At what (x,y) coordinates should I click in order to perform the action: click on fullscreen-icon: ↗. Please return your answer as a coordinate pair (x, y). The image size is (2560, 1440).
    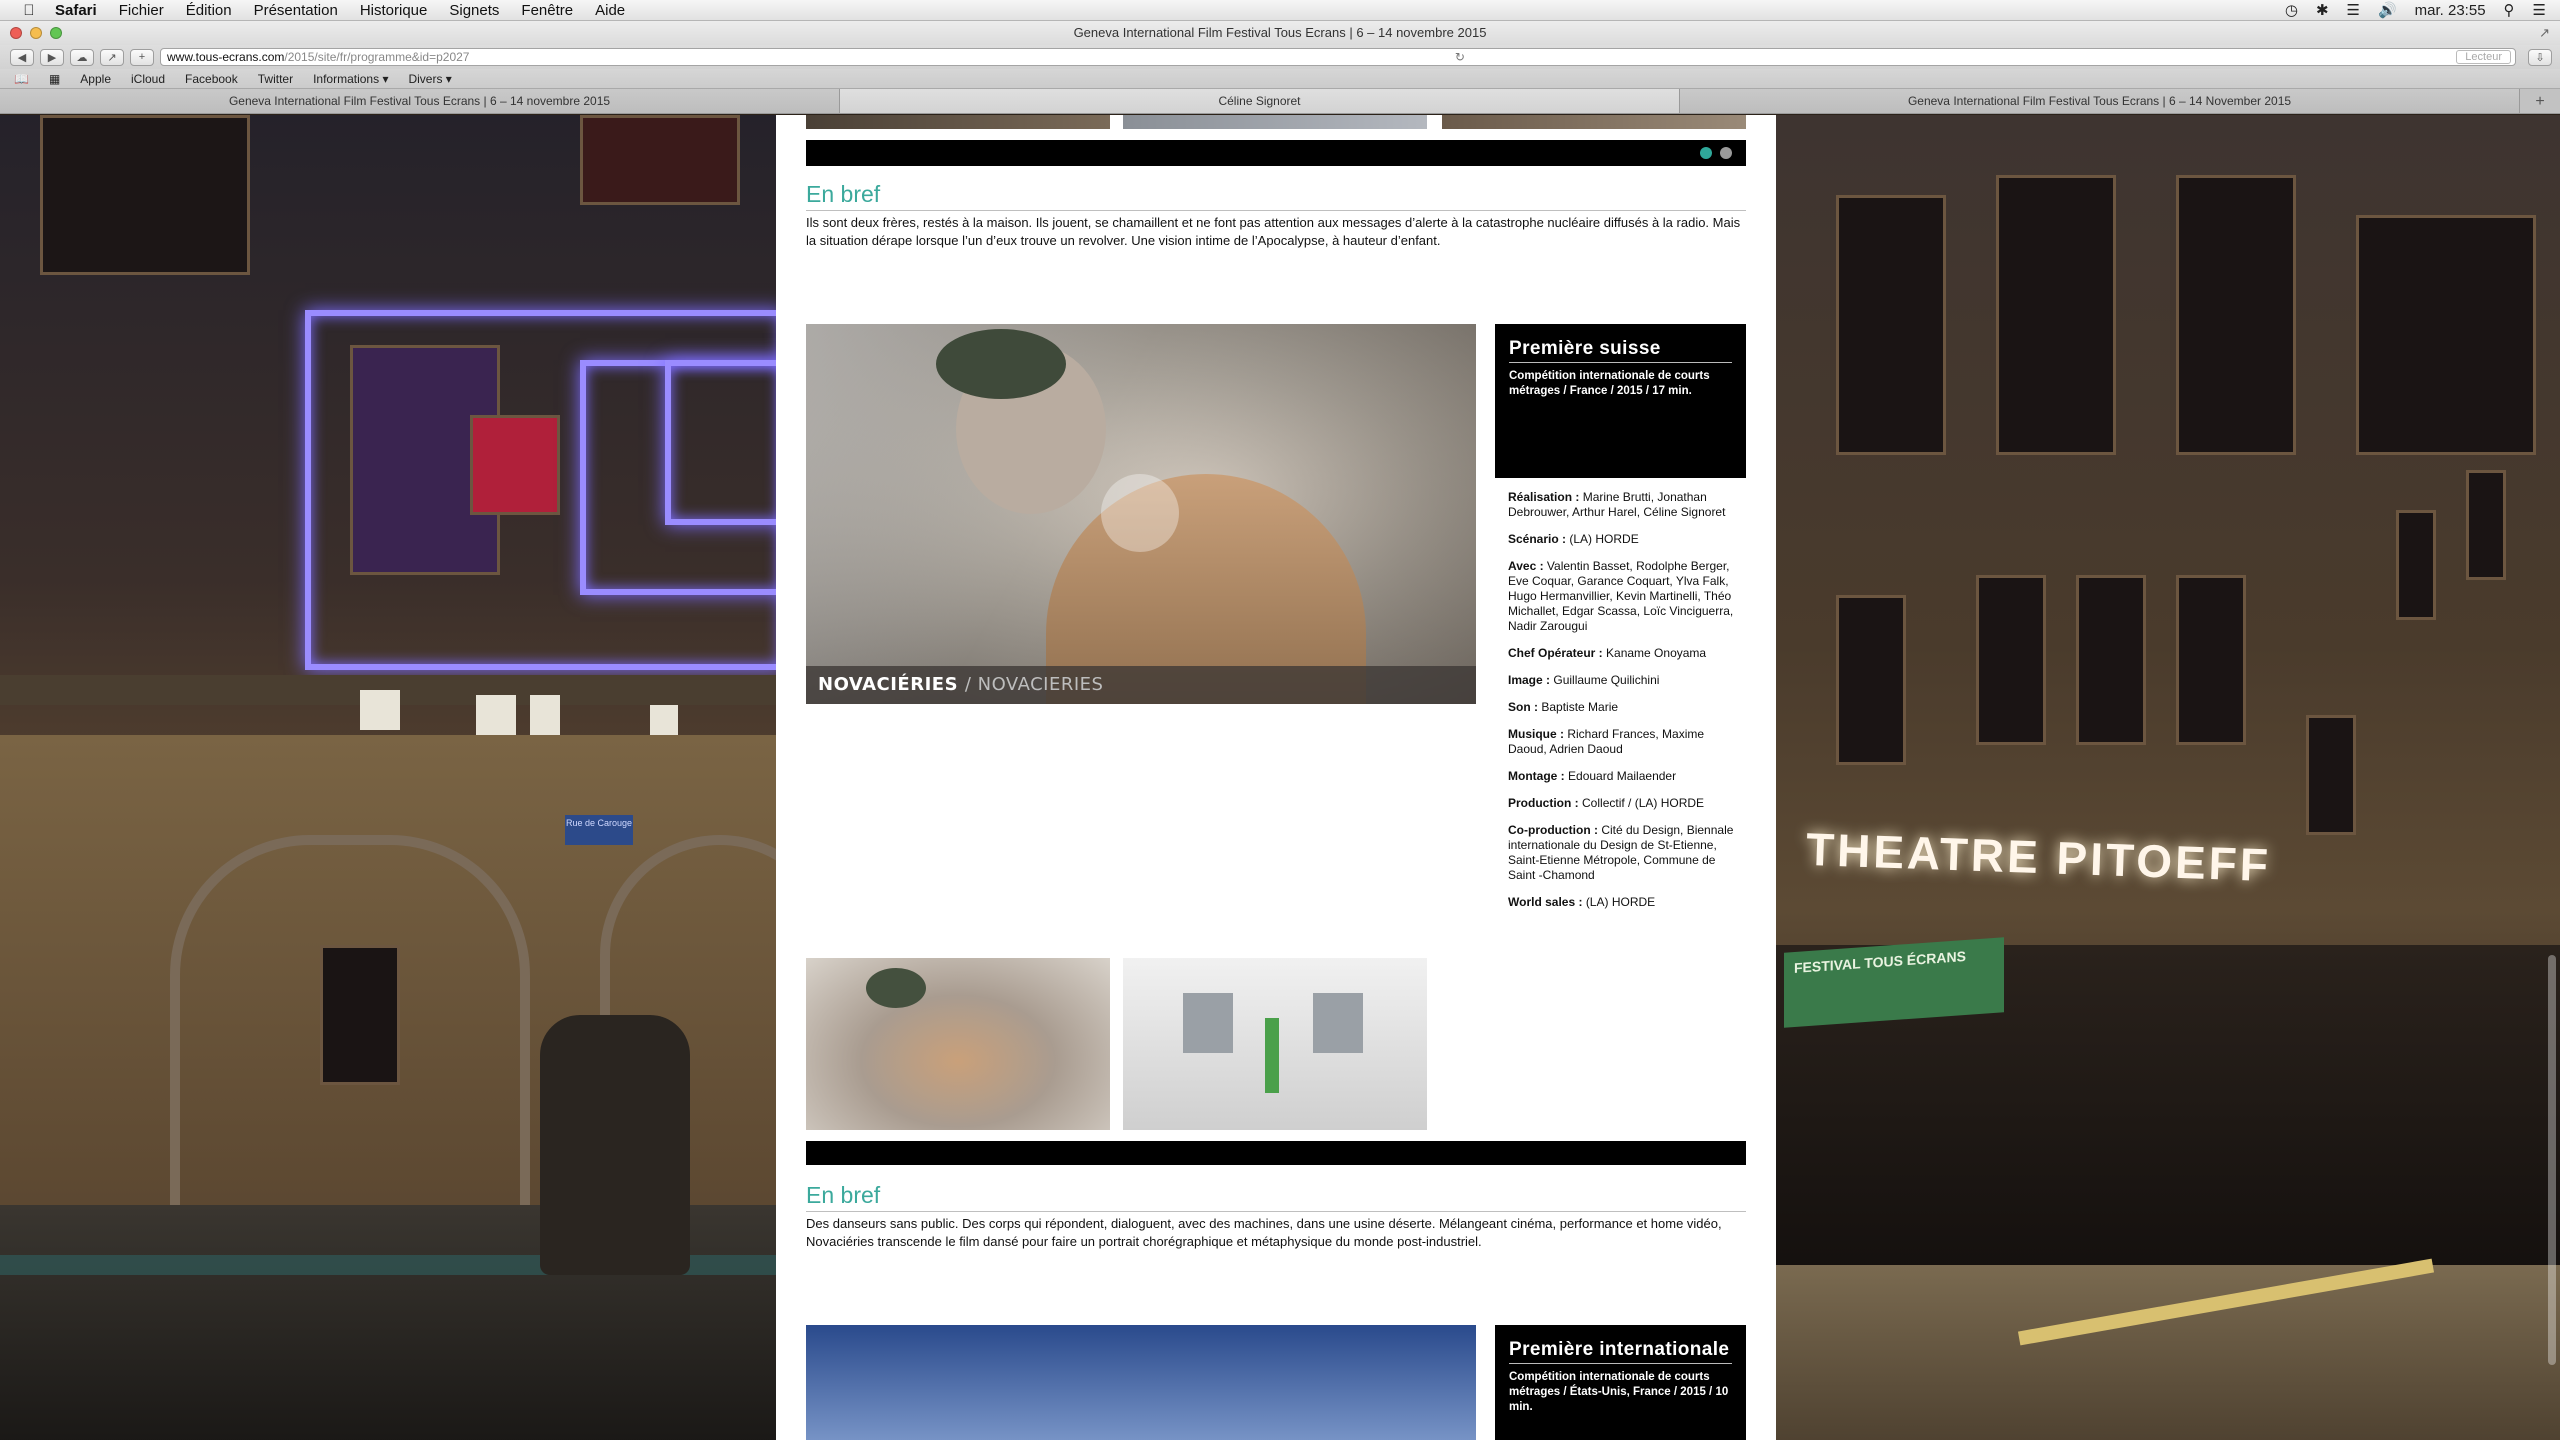
    Looking at the image, I should click on (2544, 33).